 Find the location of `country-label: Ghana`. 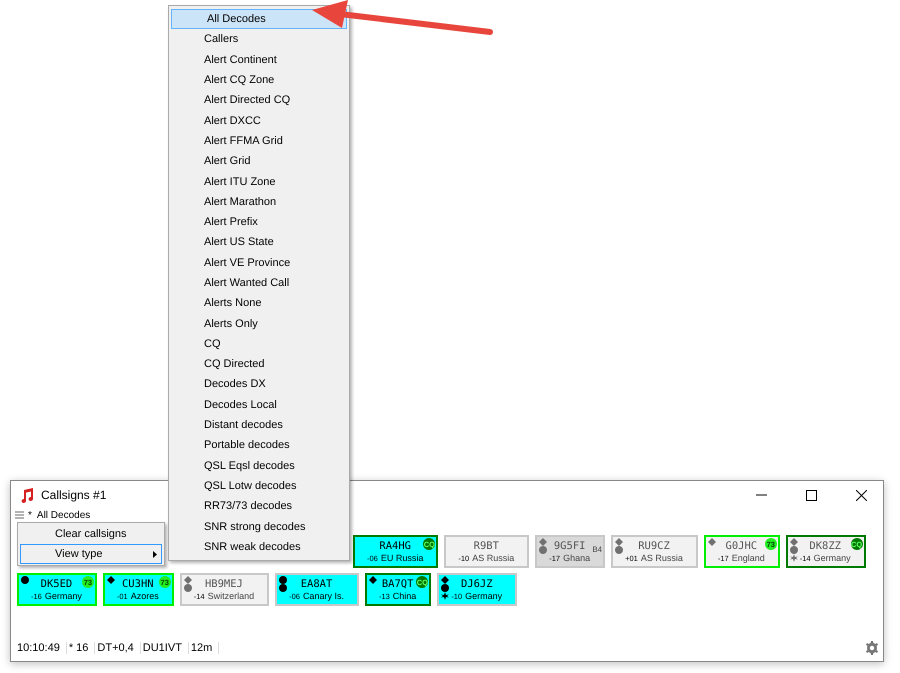

country-label: Ghana is located at coordinates (576, 558).